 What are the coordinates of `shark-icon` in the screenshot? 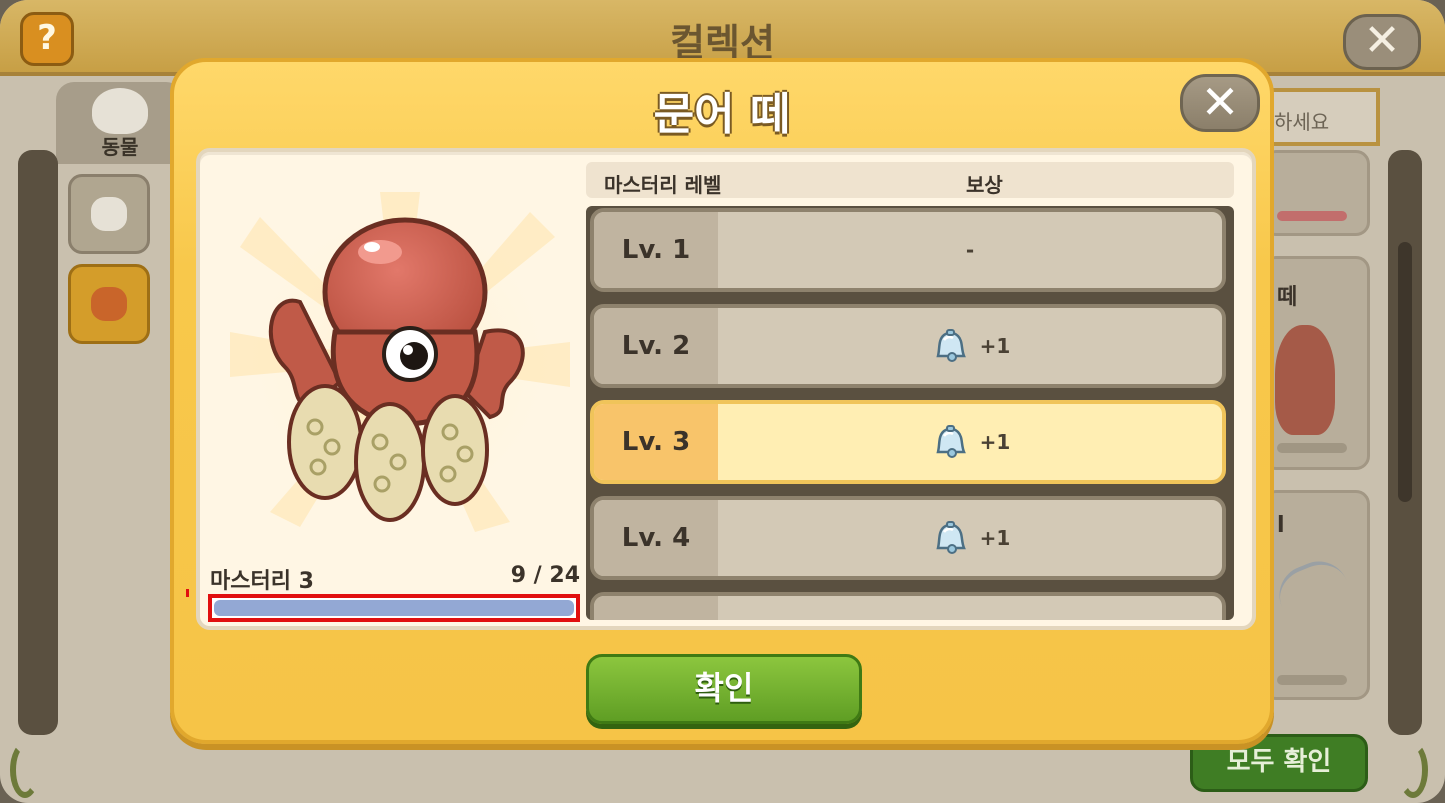 It's located at (1316, 598).